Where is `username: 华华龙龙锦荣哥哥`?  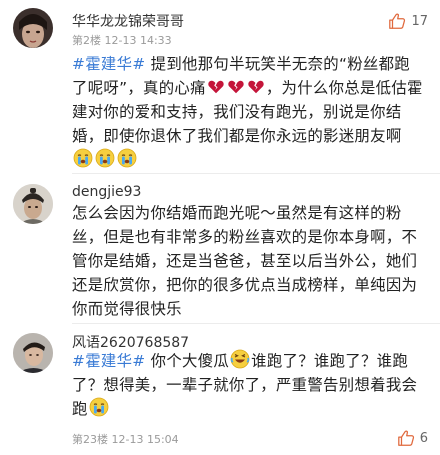 username: 华华龙龙锦荣哥哥 is located at coordinates (128, 21).